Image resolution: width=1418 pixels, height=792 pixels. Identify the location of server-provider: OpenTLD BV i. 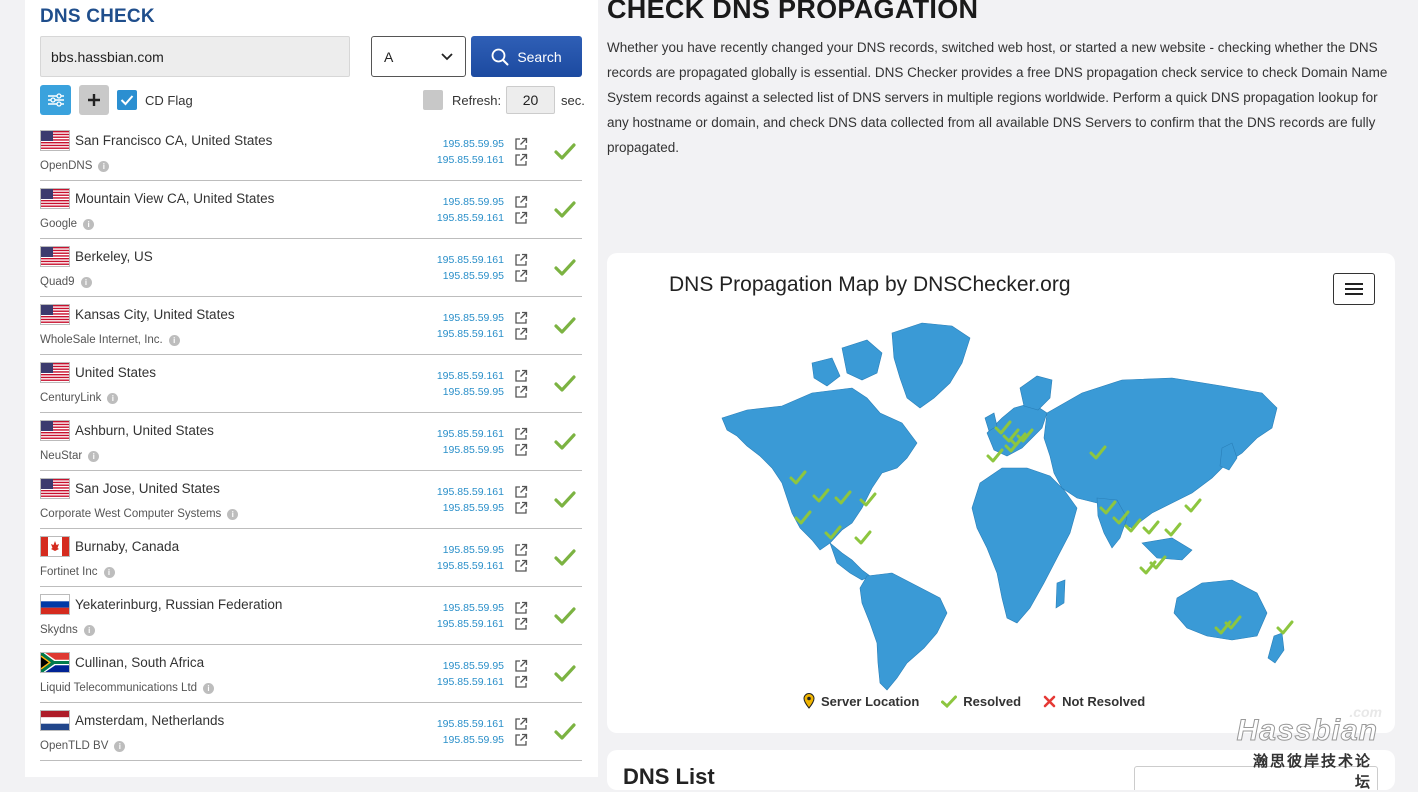
(83, 746).